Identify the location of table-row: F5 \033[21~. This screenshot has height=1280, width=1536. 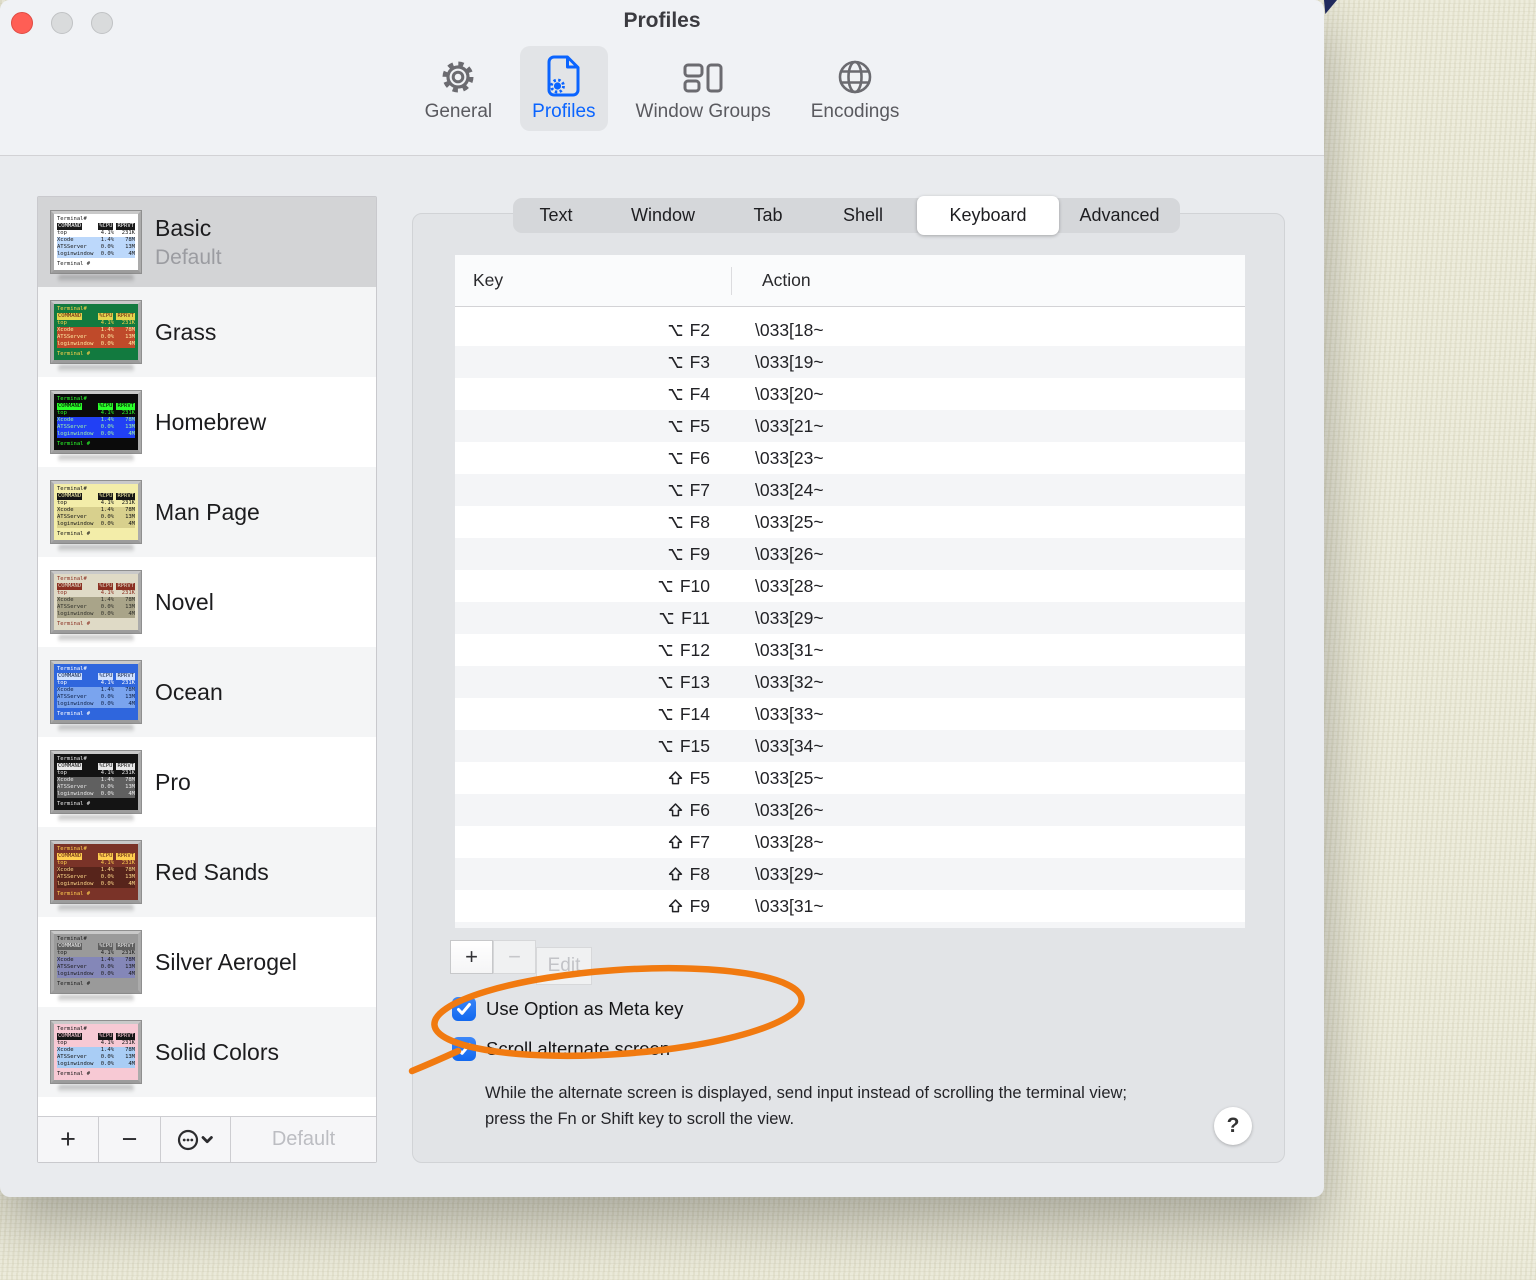
(850, 426).